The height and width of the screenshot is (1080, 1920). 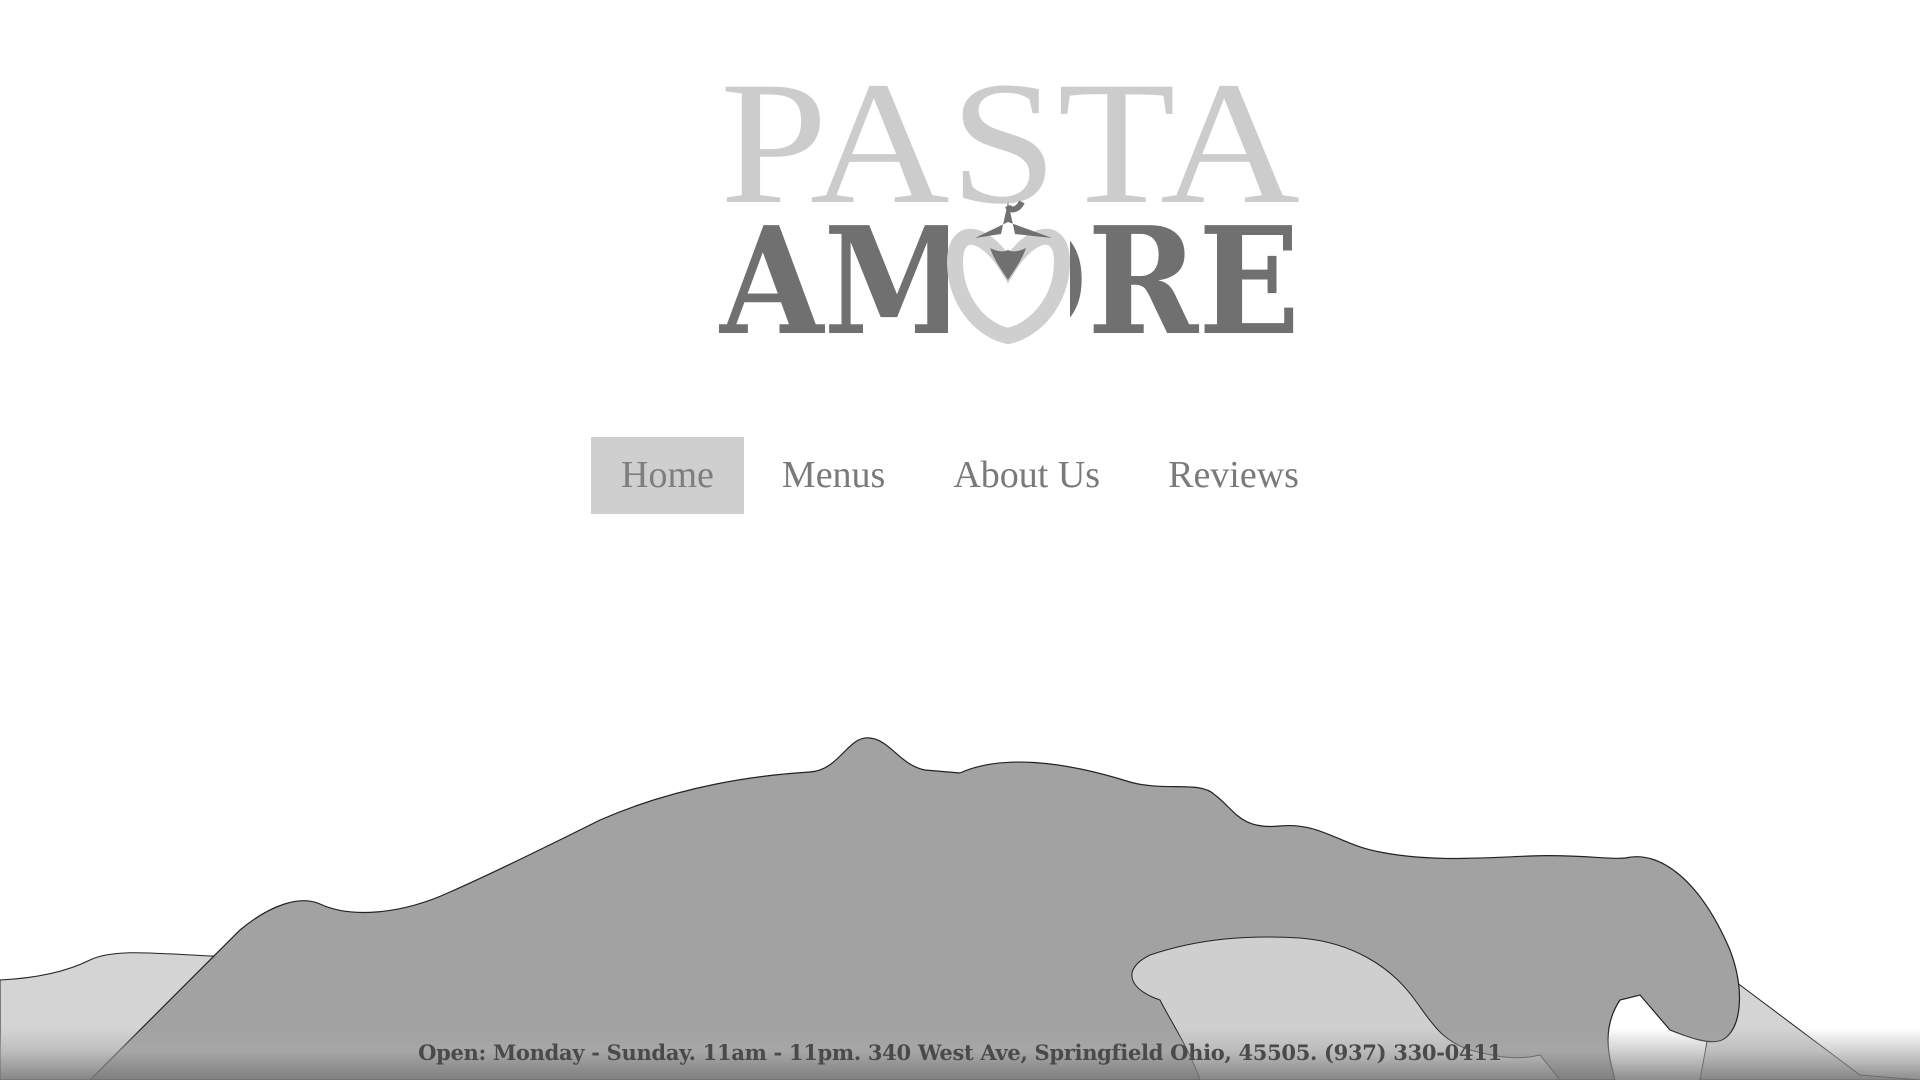 I want to click on heart-icon, so click(x=1008, y=277).